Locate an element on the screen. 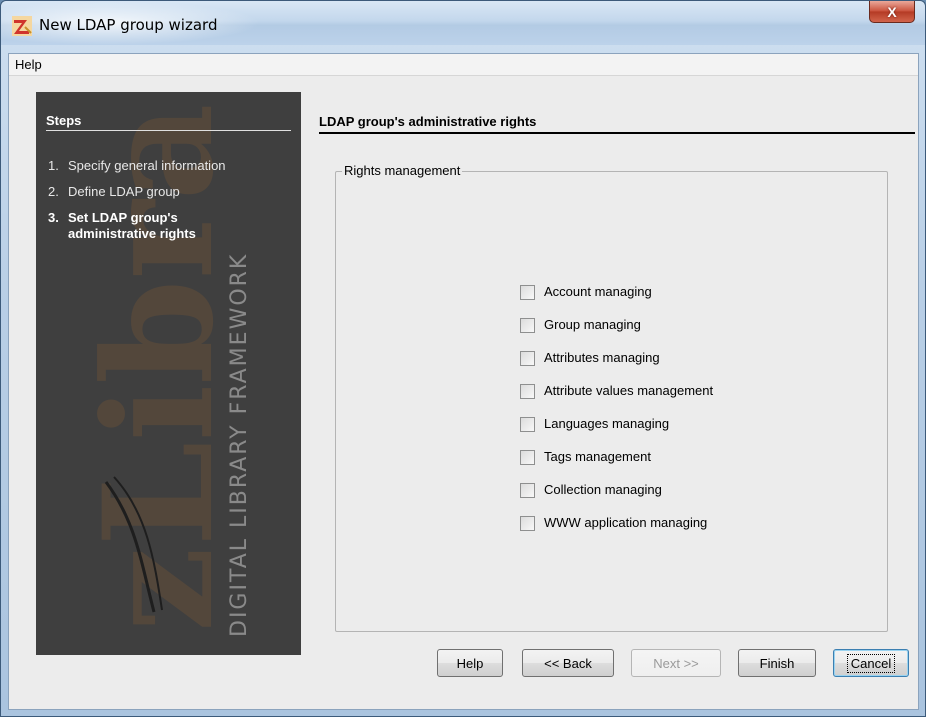 The width and height of the screenshot is (926, 717). step-label: Specify general information is located at coordinates (147, 165).